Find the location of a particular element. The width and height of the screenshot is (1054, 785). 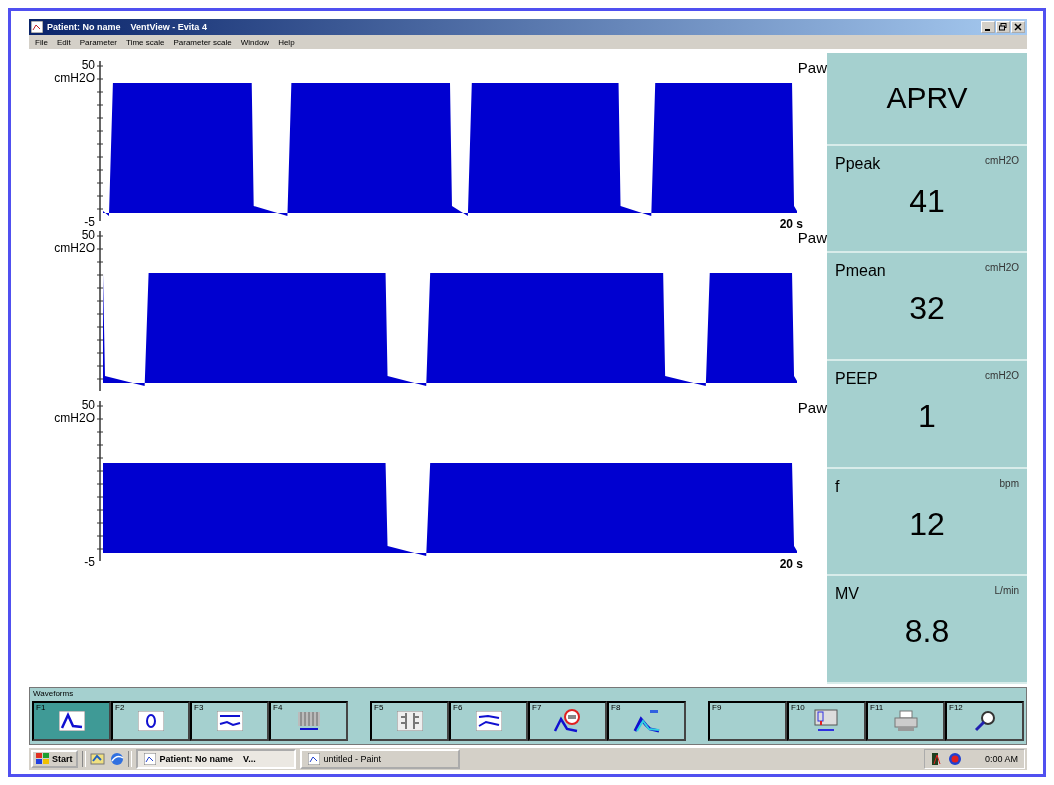

windows-logo-icon is located at coordinates (43, 759).